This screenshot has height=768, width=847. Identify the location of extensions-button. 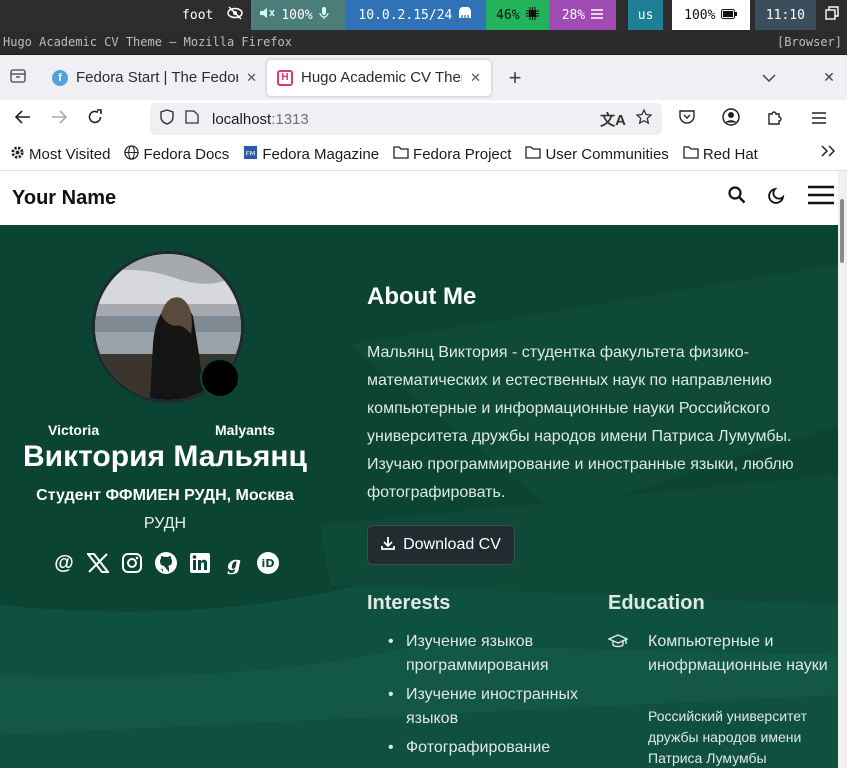
(775, 119).